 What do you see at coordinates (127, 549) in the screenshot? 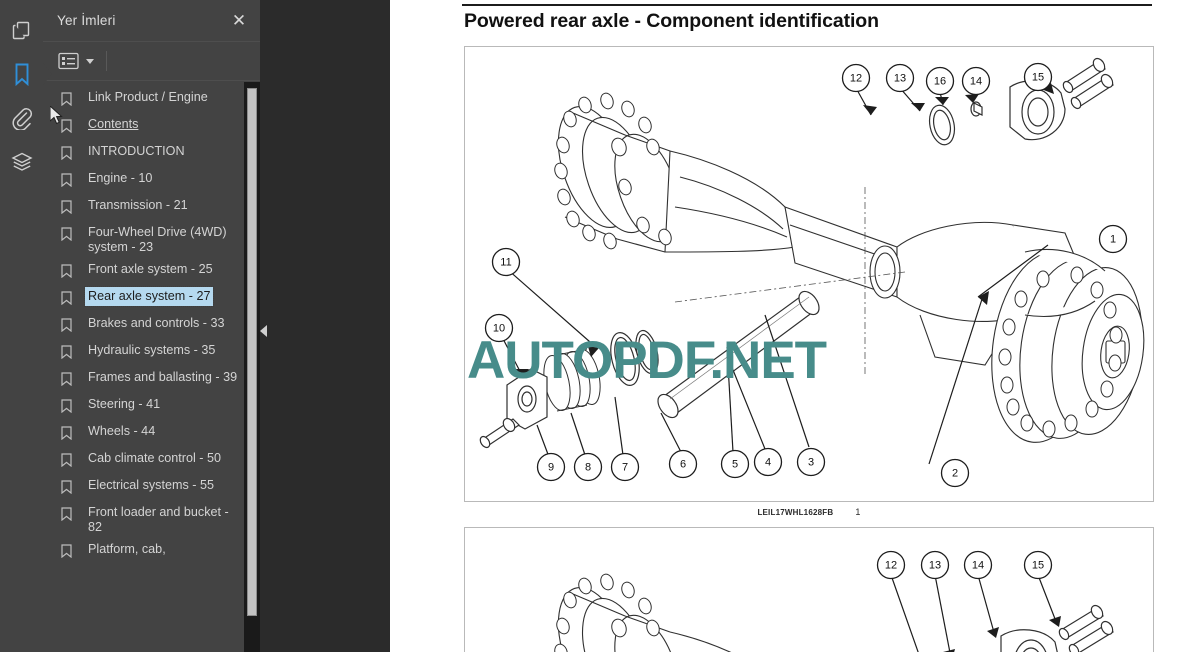
I see `bookmark-item-label: Platform, cab,` at bounding box center [127, 549].